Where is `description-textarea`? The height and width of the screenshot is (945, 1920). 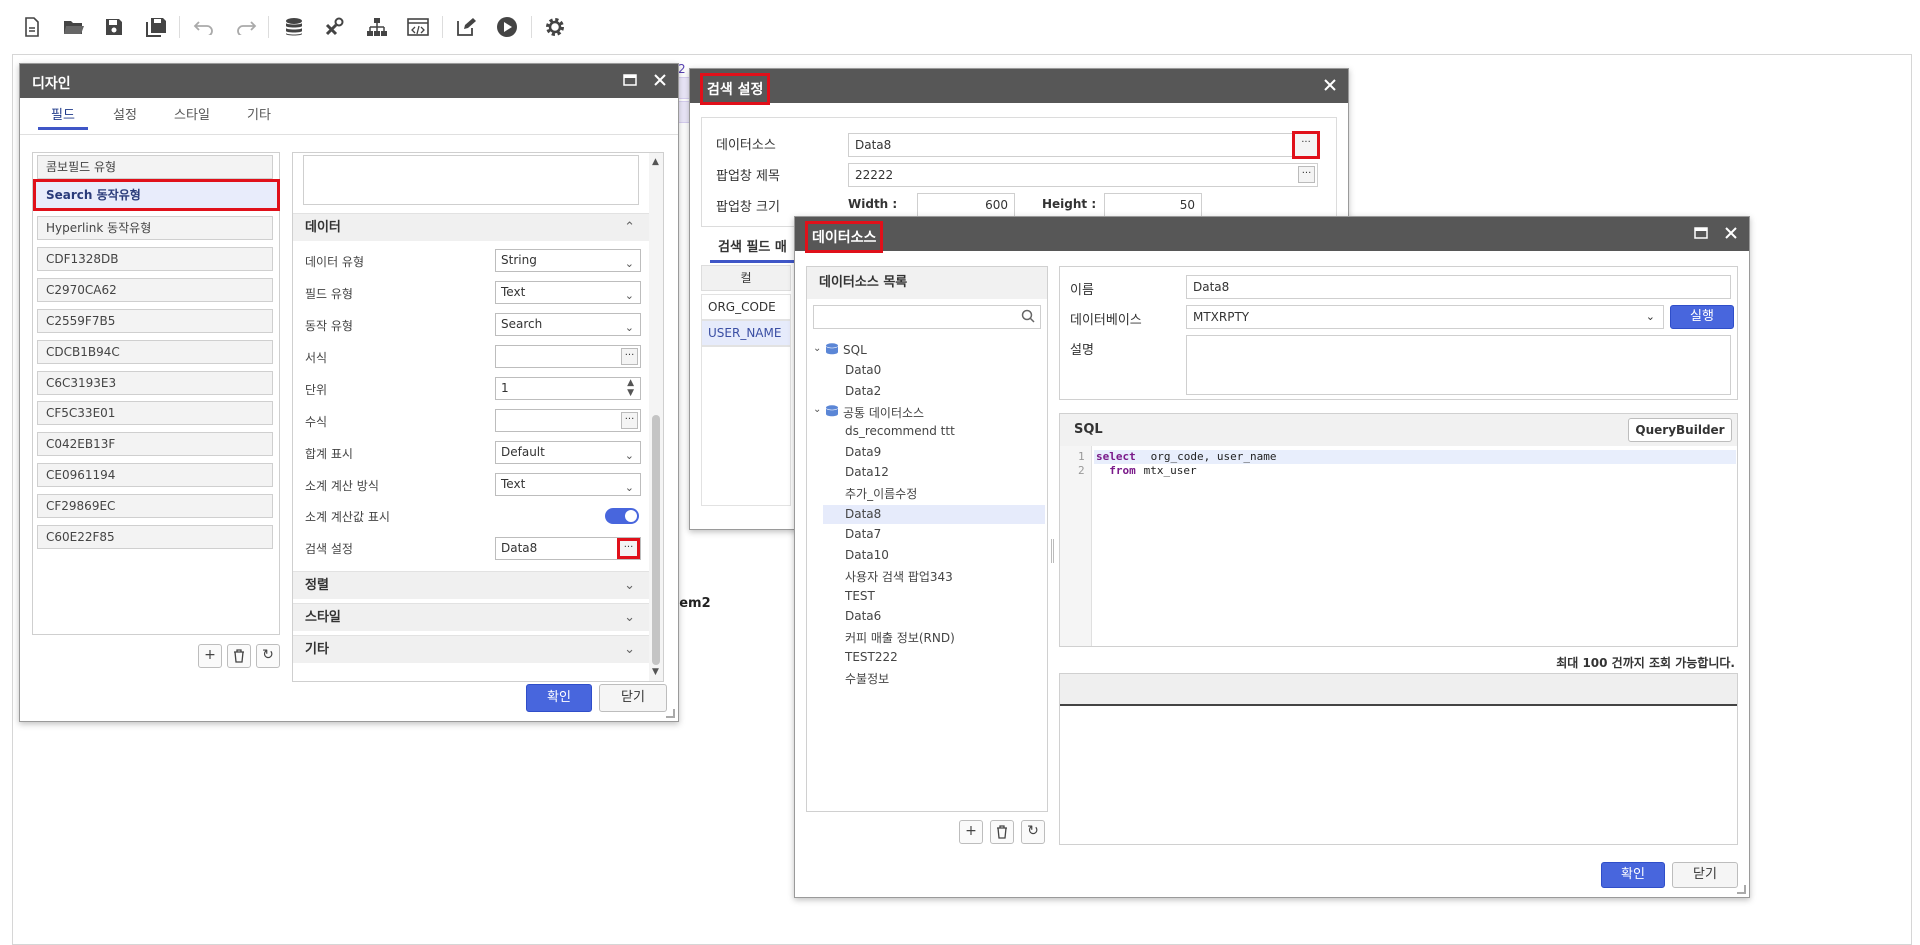
description-textarea is located at coordinates (1458, 365).